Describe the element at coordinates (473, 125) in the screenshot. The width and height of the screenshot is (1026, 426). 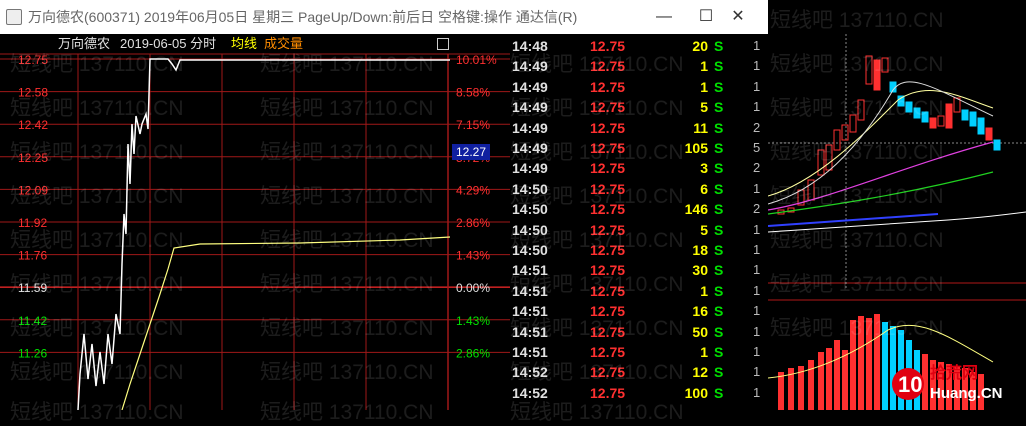
I see `pct-axis-label: 7.15%` at that location.